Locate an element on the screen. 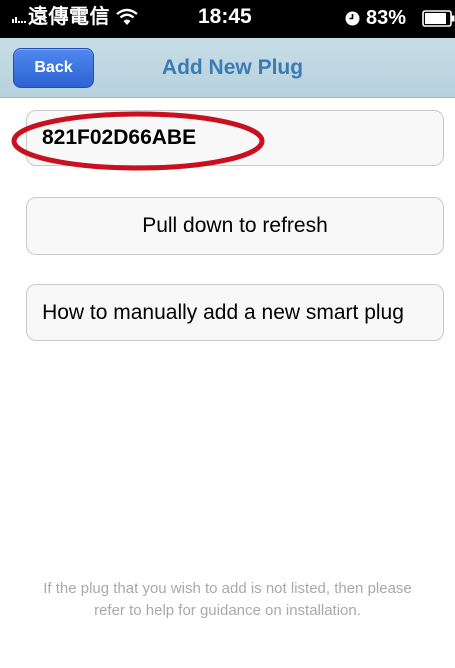 The image size is (455, 668). back-button: Back is located at coordinates (53, 68).